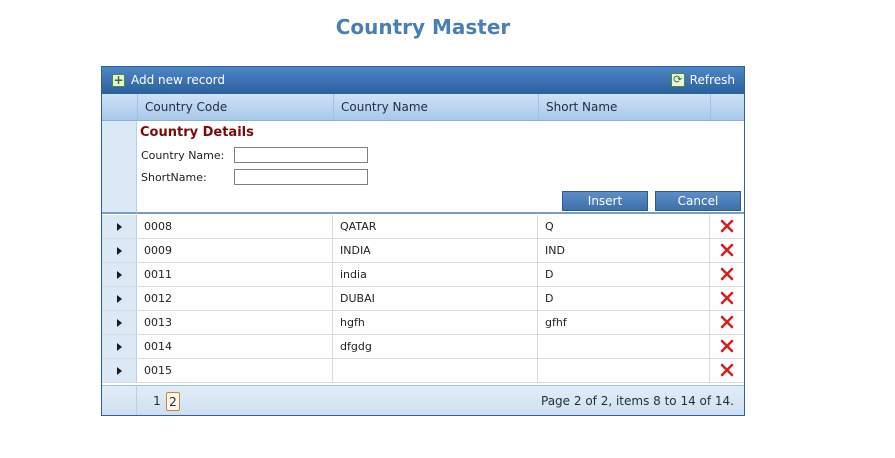 The height and width of the screenshot is (458, 895). I want to click on cell-name: hgfh, so click(435, 322).